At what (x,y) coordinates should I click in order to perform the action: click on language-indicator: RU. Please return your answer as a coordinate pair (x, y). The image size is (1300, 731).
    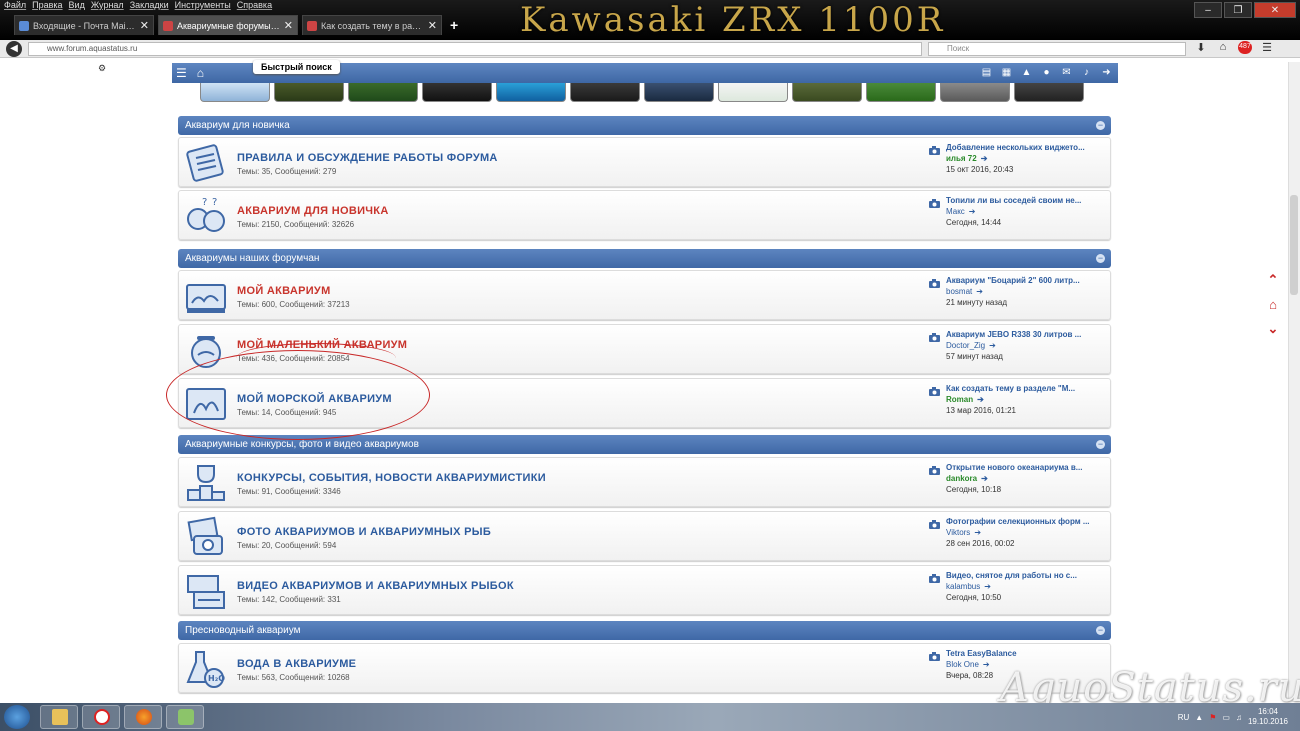
    Looking at the image, I should click on (1184, 717).